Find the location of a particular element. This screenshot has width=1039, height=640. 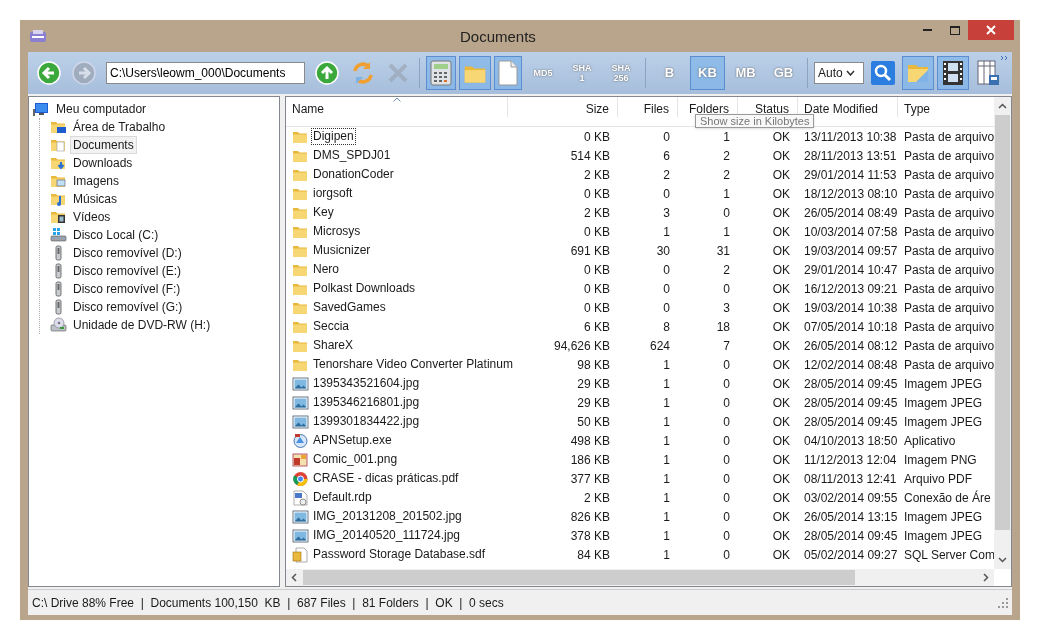

sort-ascending-icon is located at coordinates (397, 99).